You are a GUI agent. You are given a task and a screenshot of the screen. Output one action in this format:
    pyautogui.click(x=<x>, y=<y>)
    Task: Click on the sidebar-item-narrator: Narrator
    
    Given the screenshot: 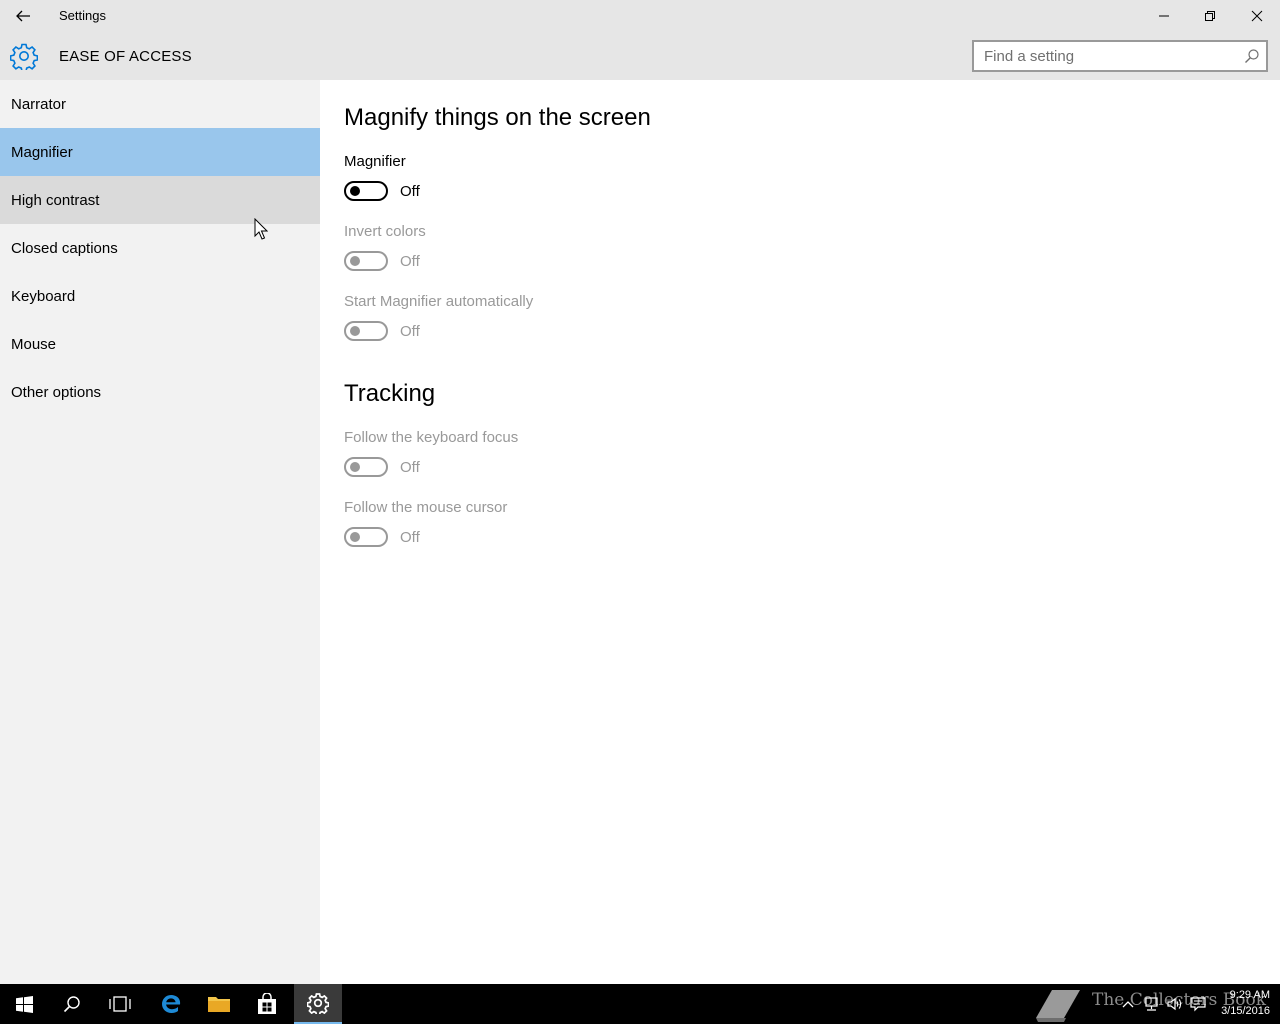 What is the action you would take?
    pyautogui.click(x=160, y=104)
    